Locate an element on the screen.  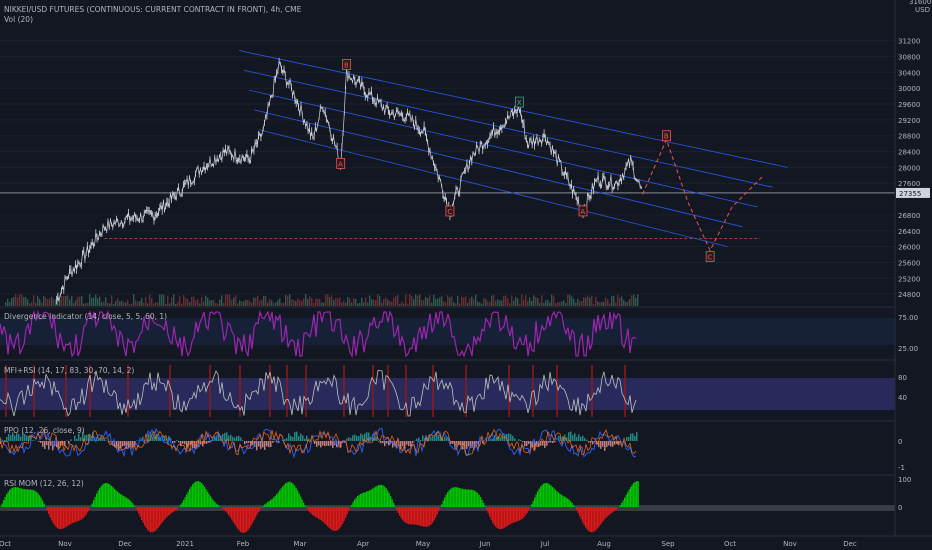
time-tick-label: Sep is located at coordinates (668, 544).